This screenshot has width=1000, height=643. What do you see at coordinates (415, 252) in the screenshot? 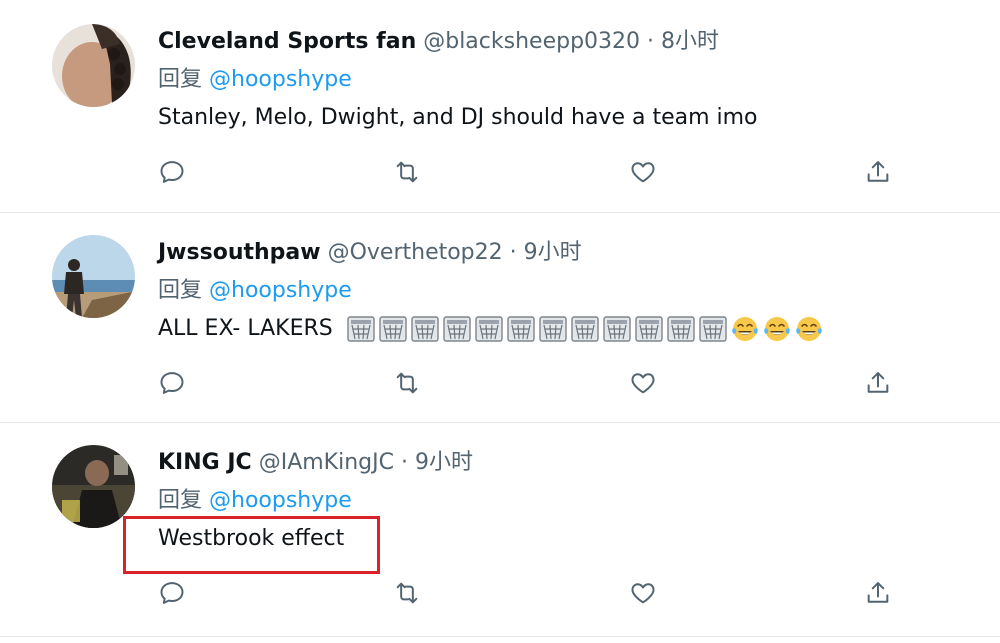
I see `user-handle: @Overthetop22` at bounding box center [415, 252].